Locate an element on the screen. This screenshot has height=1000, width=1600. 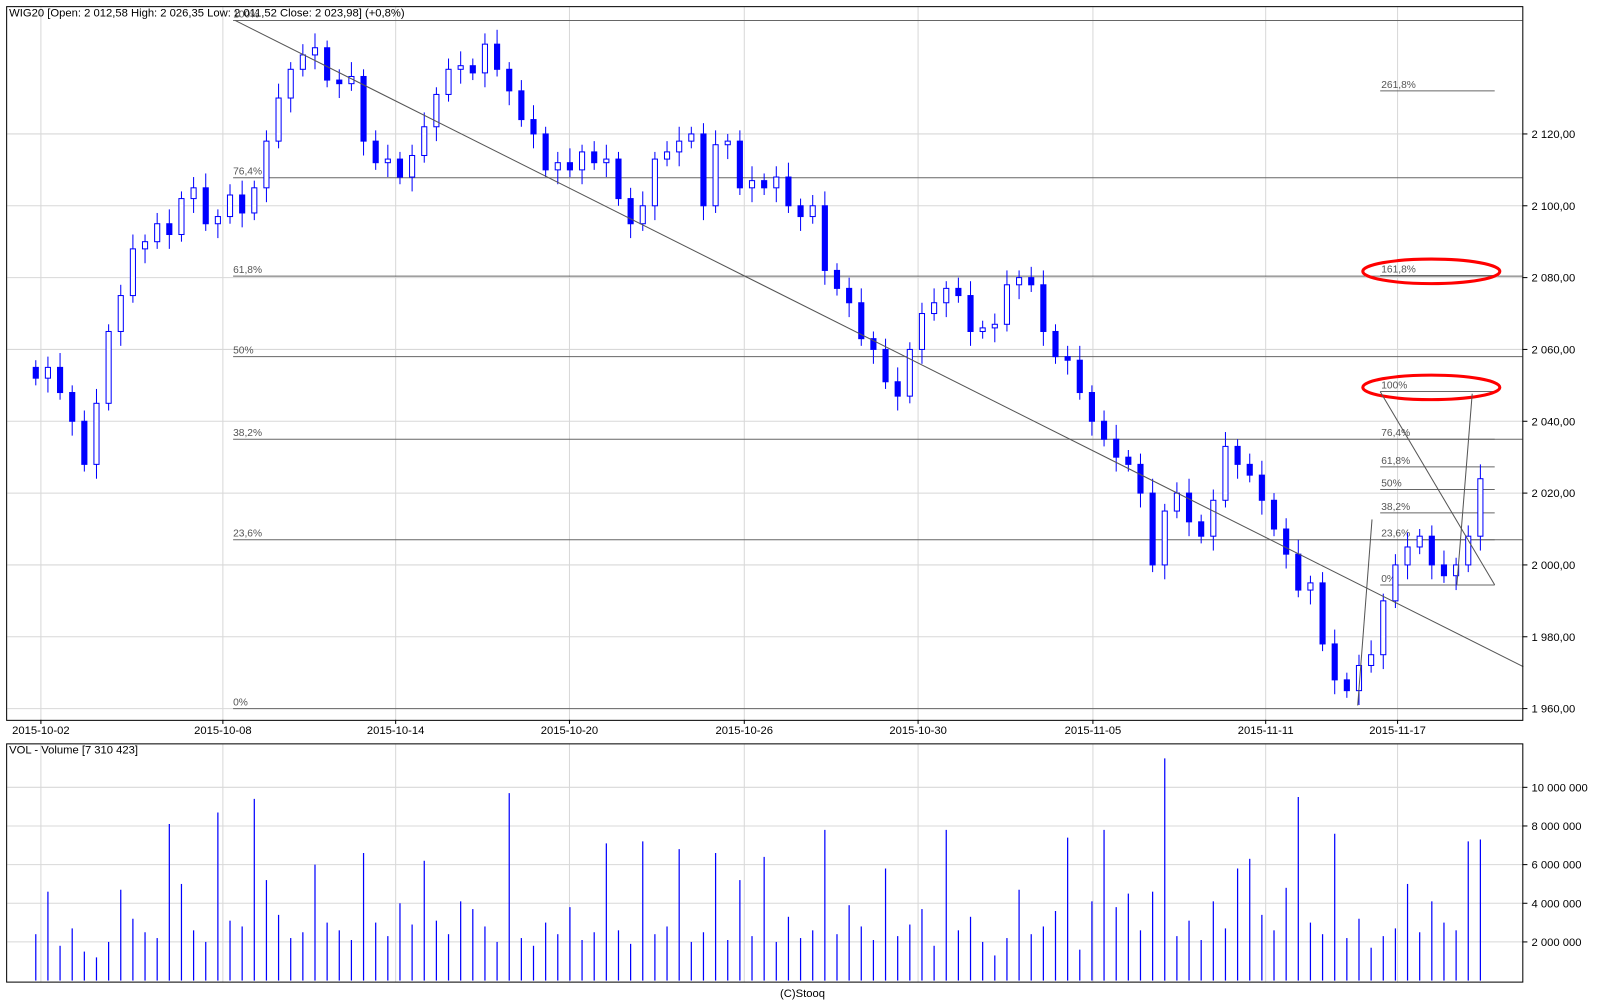
fib-extension-label: 61,8% is located at coordinates (1395, 461).